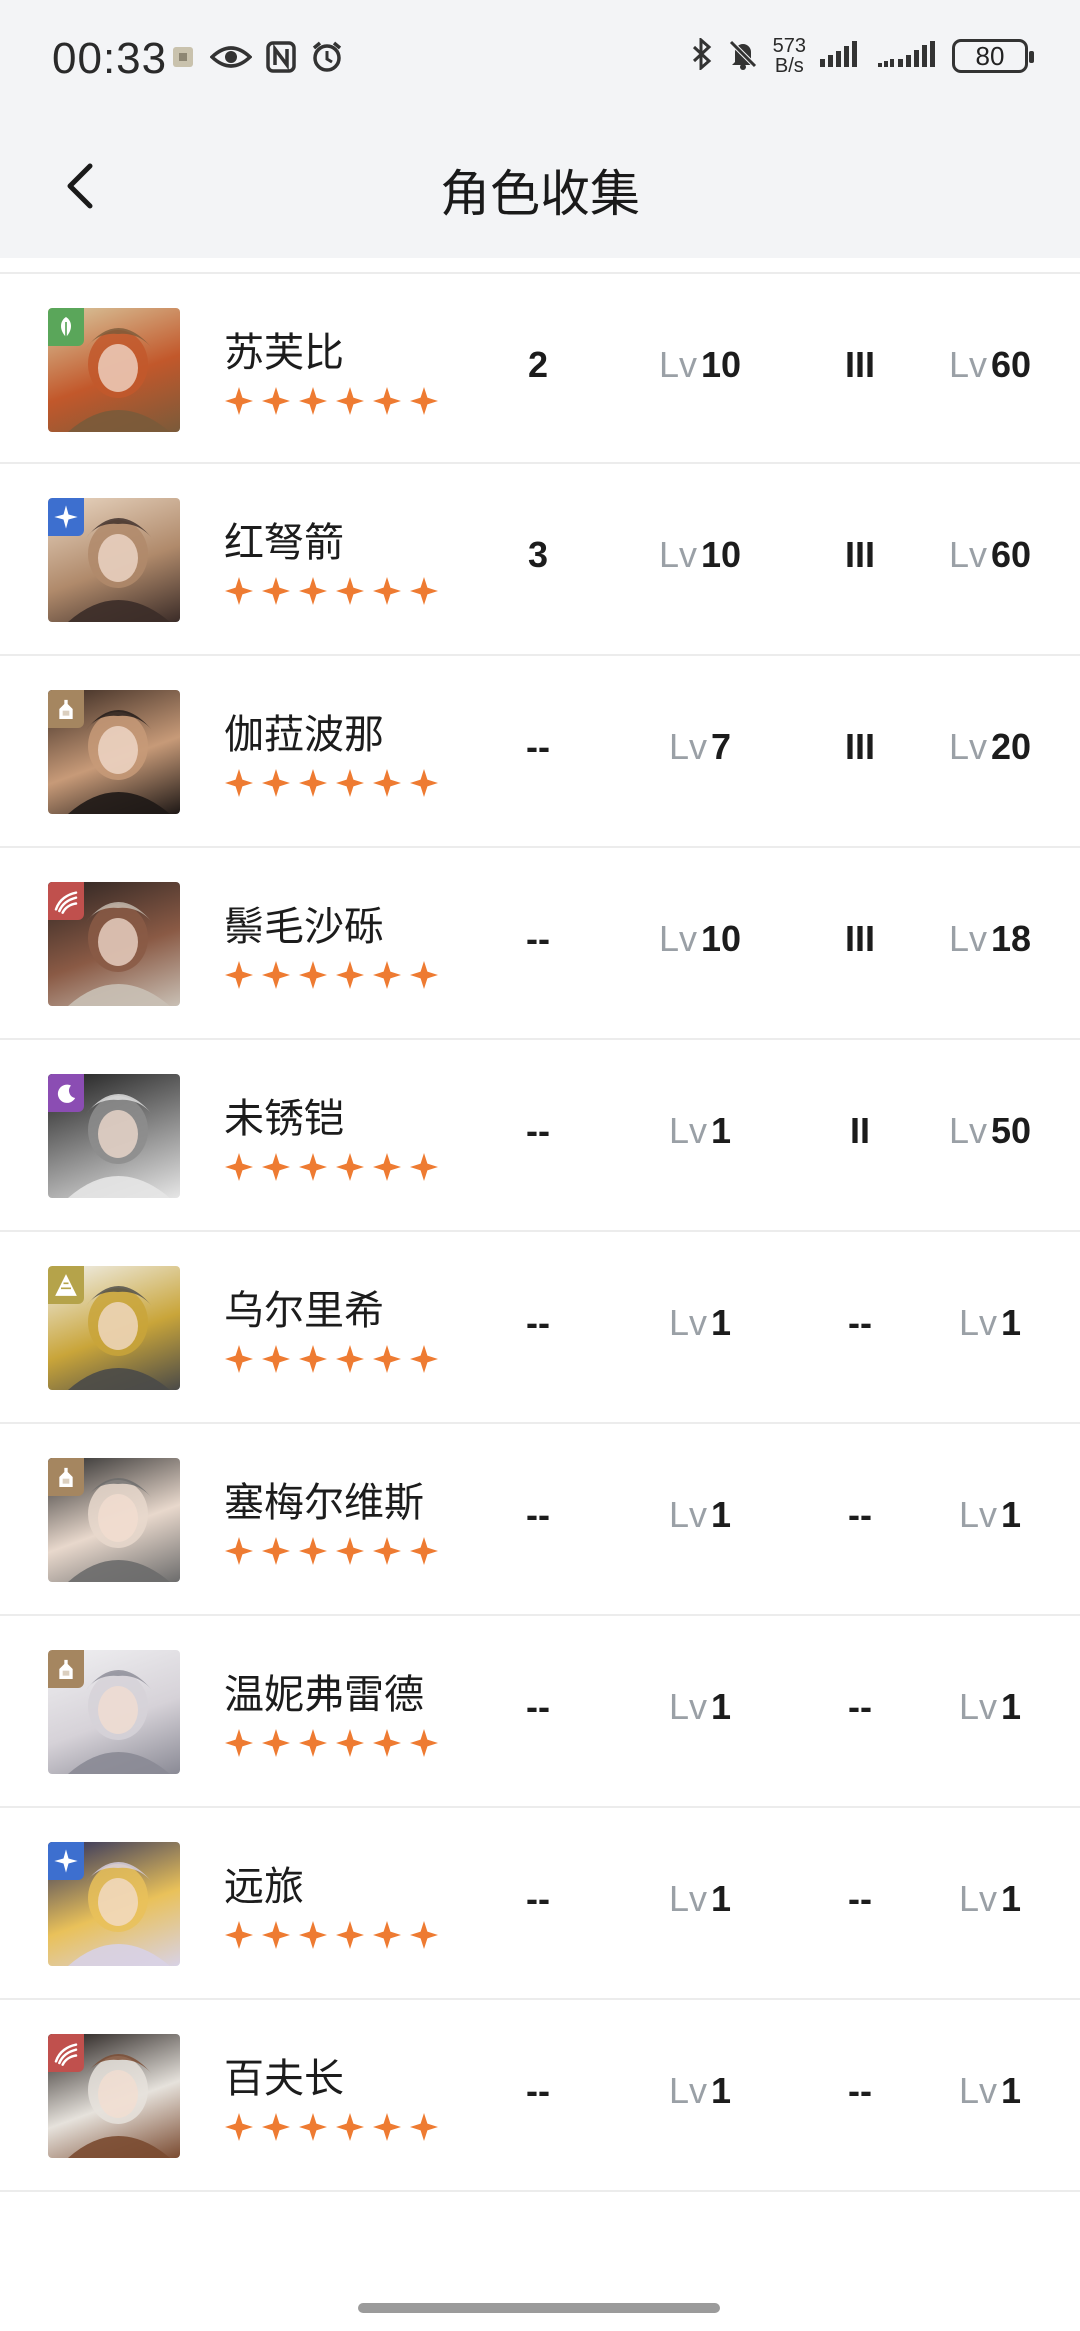  I want to click on status-bar: 00:33 573 B/s 80, so click(540, 62).